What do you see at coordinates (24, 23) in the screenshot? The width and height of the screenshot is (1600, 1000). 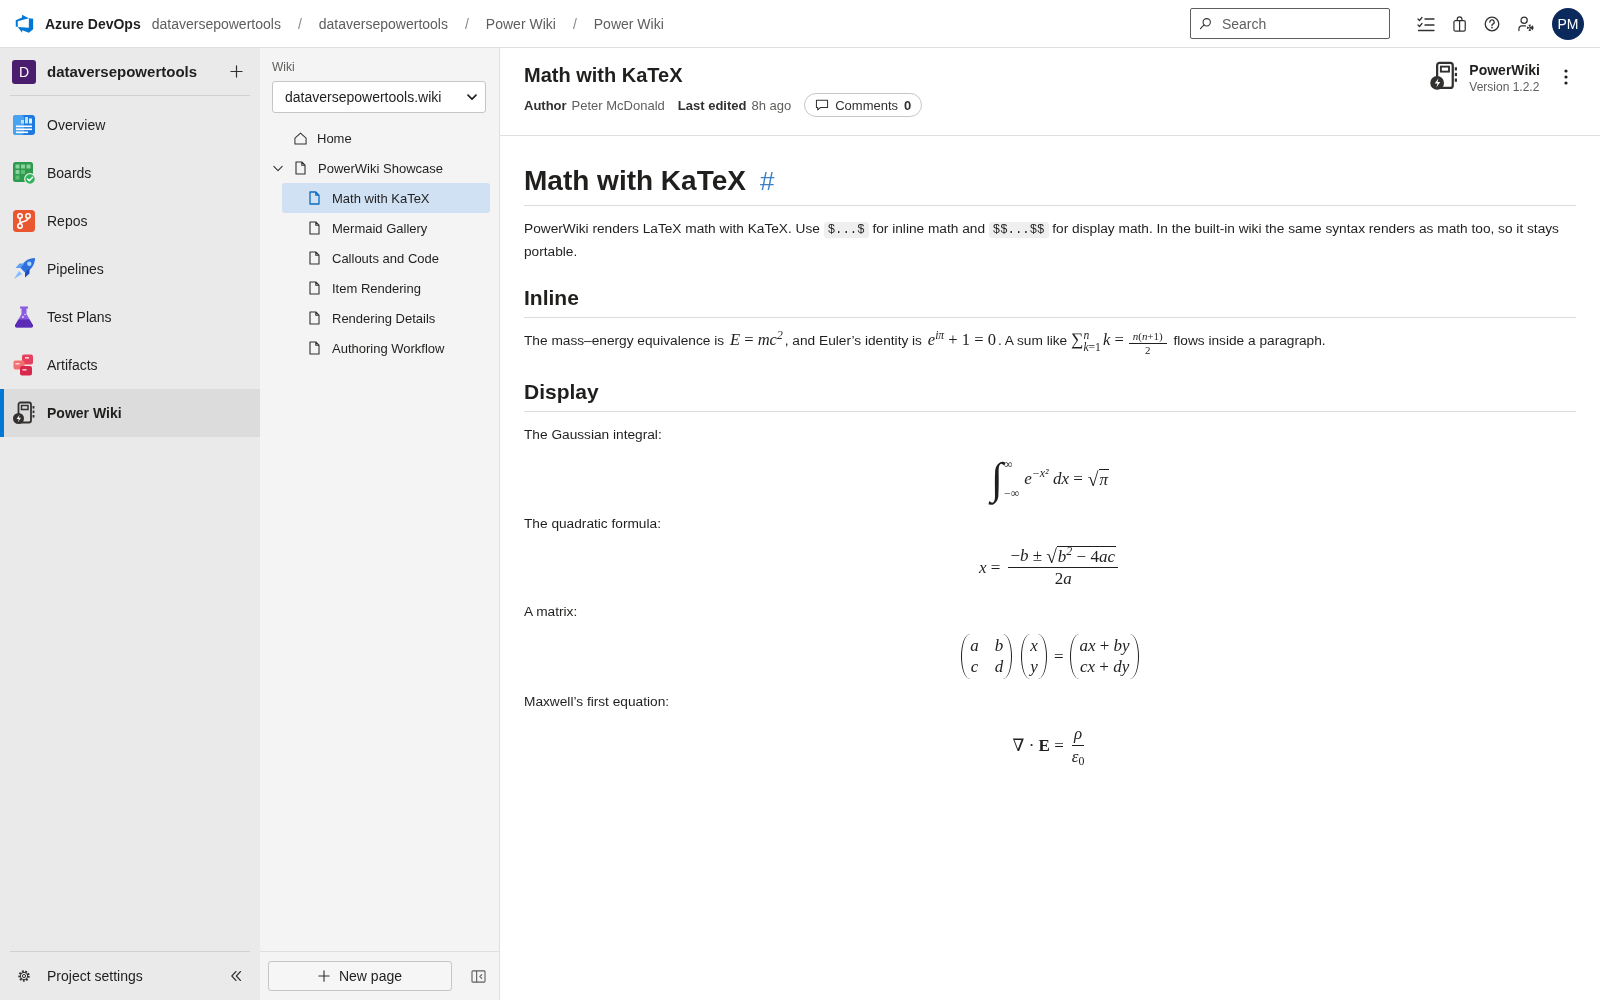 I see `logo-icon` at bounding box center [24, 23].